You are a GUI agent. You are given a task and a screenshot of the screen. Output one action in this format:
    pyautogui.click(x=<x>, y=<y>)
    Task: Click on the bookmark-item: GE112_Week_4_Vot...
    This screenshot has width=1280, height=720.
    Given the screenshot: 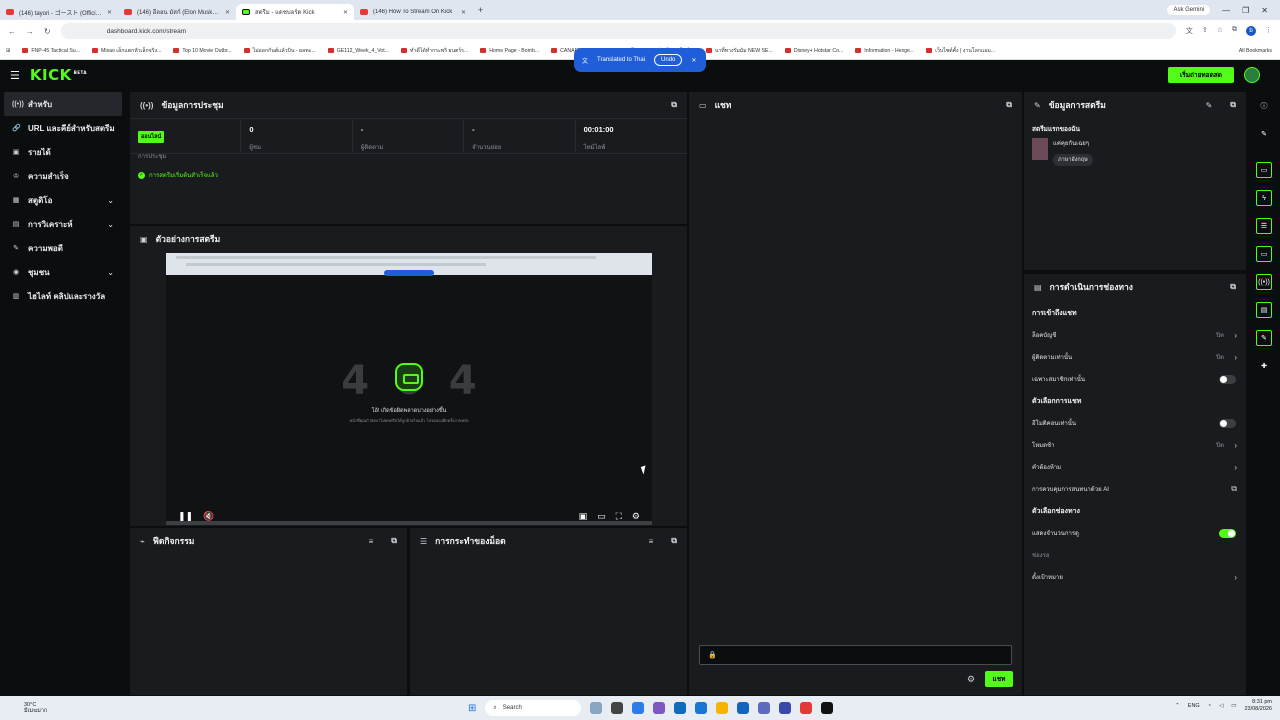 What is the action you would take?
    pyautogui.click(x=358, y=51)
    